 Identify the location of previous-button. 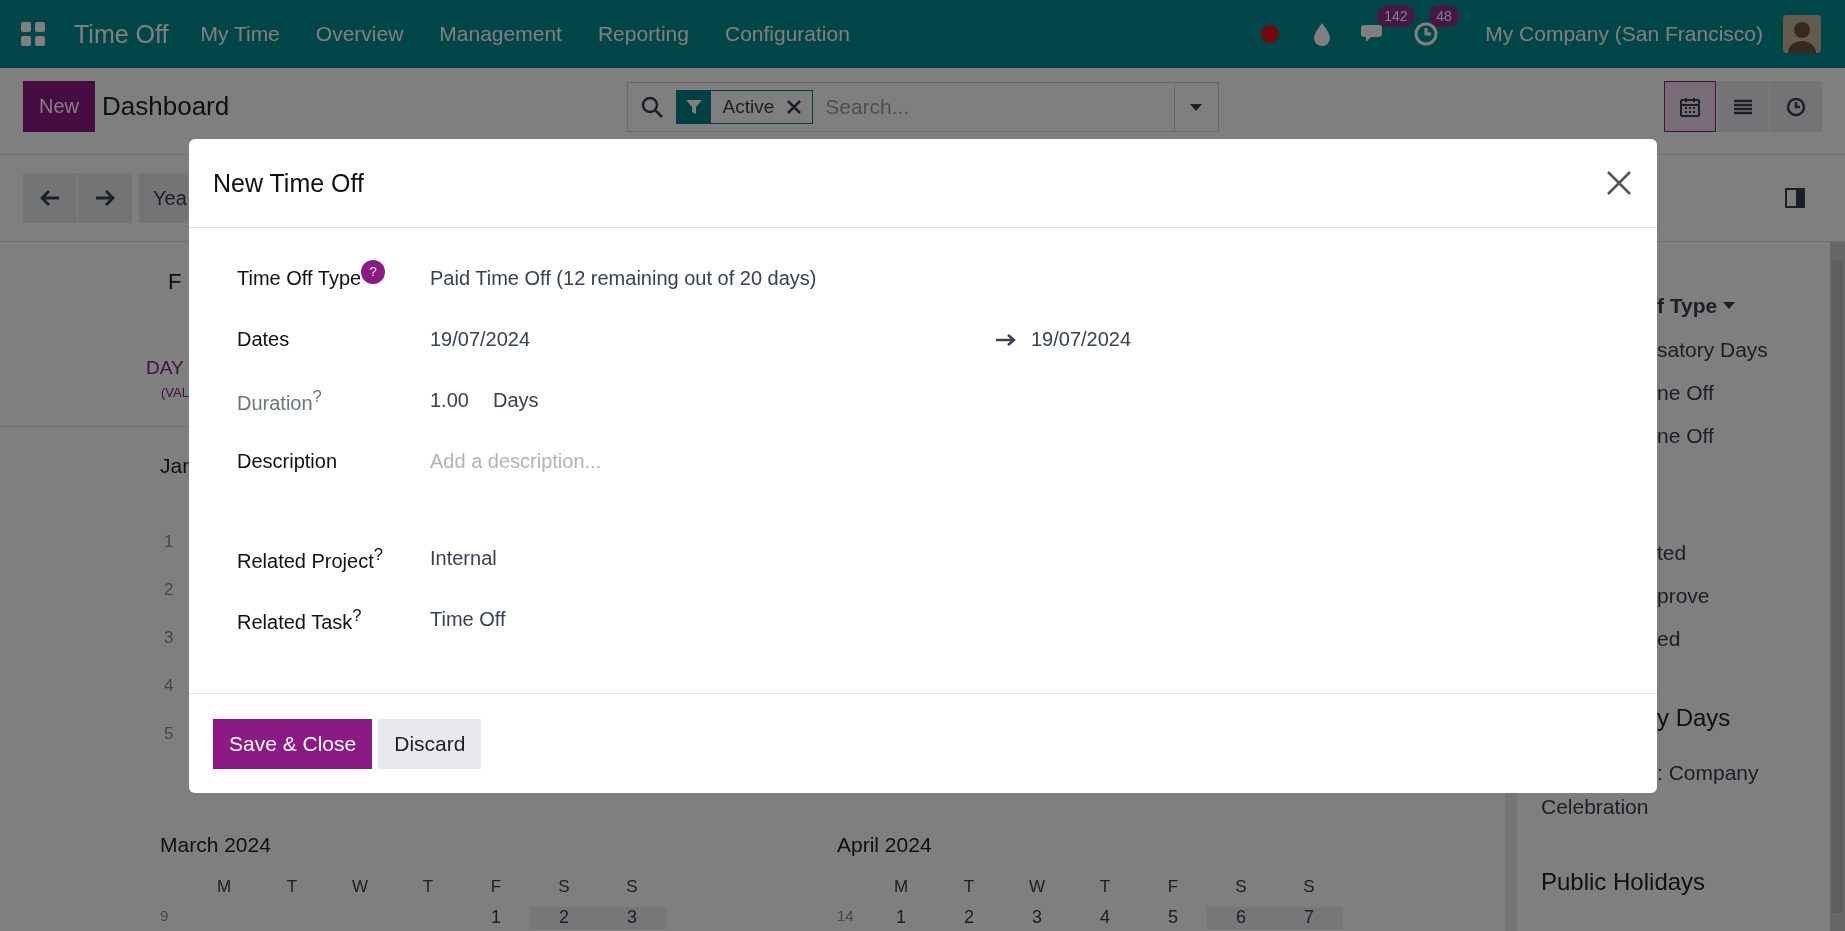
(50, 198).